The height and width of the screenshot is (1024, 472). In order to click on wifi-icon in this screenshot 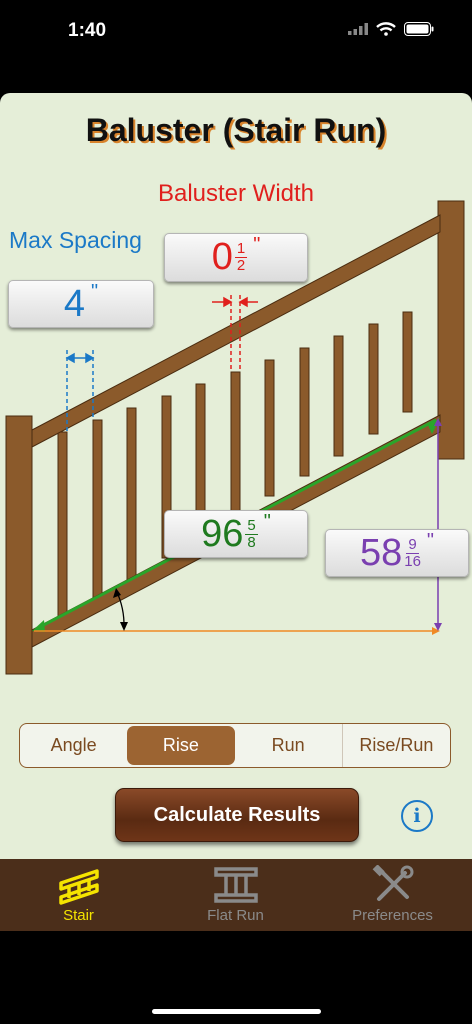, I will do `click(386, 29)`.